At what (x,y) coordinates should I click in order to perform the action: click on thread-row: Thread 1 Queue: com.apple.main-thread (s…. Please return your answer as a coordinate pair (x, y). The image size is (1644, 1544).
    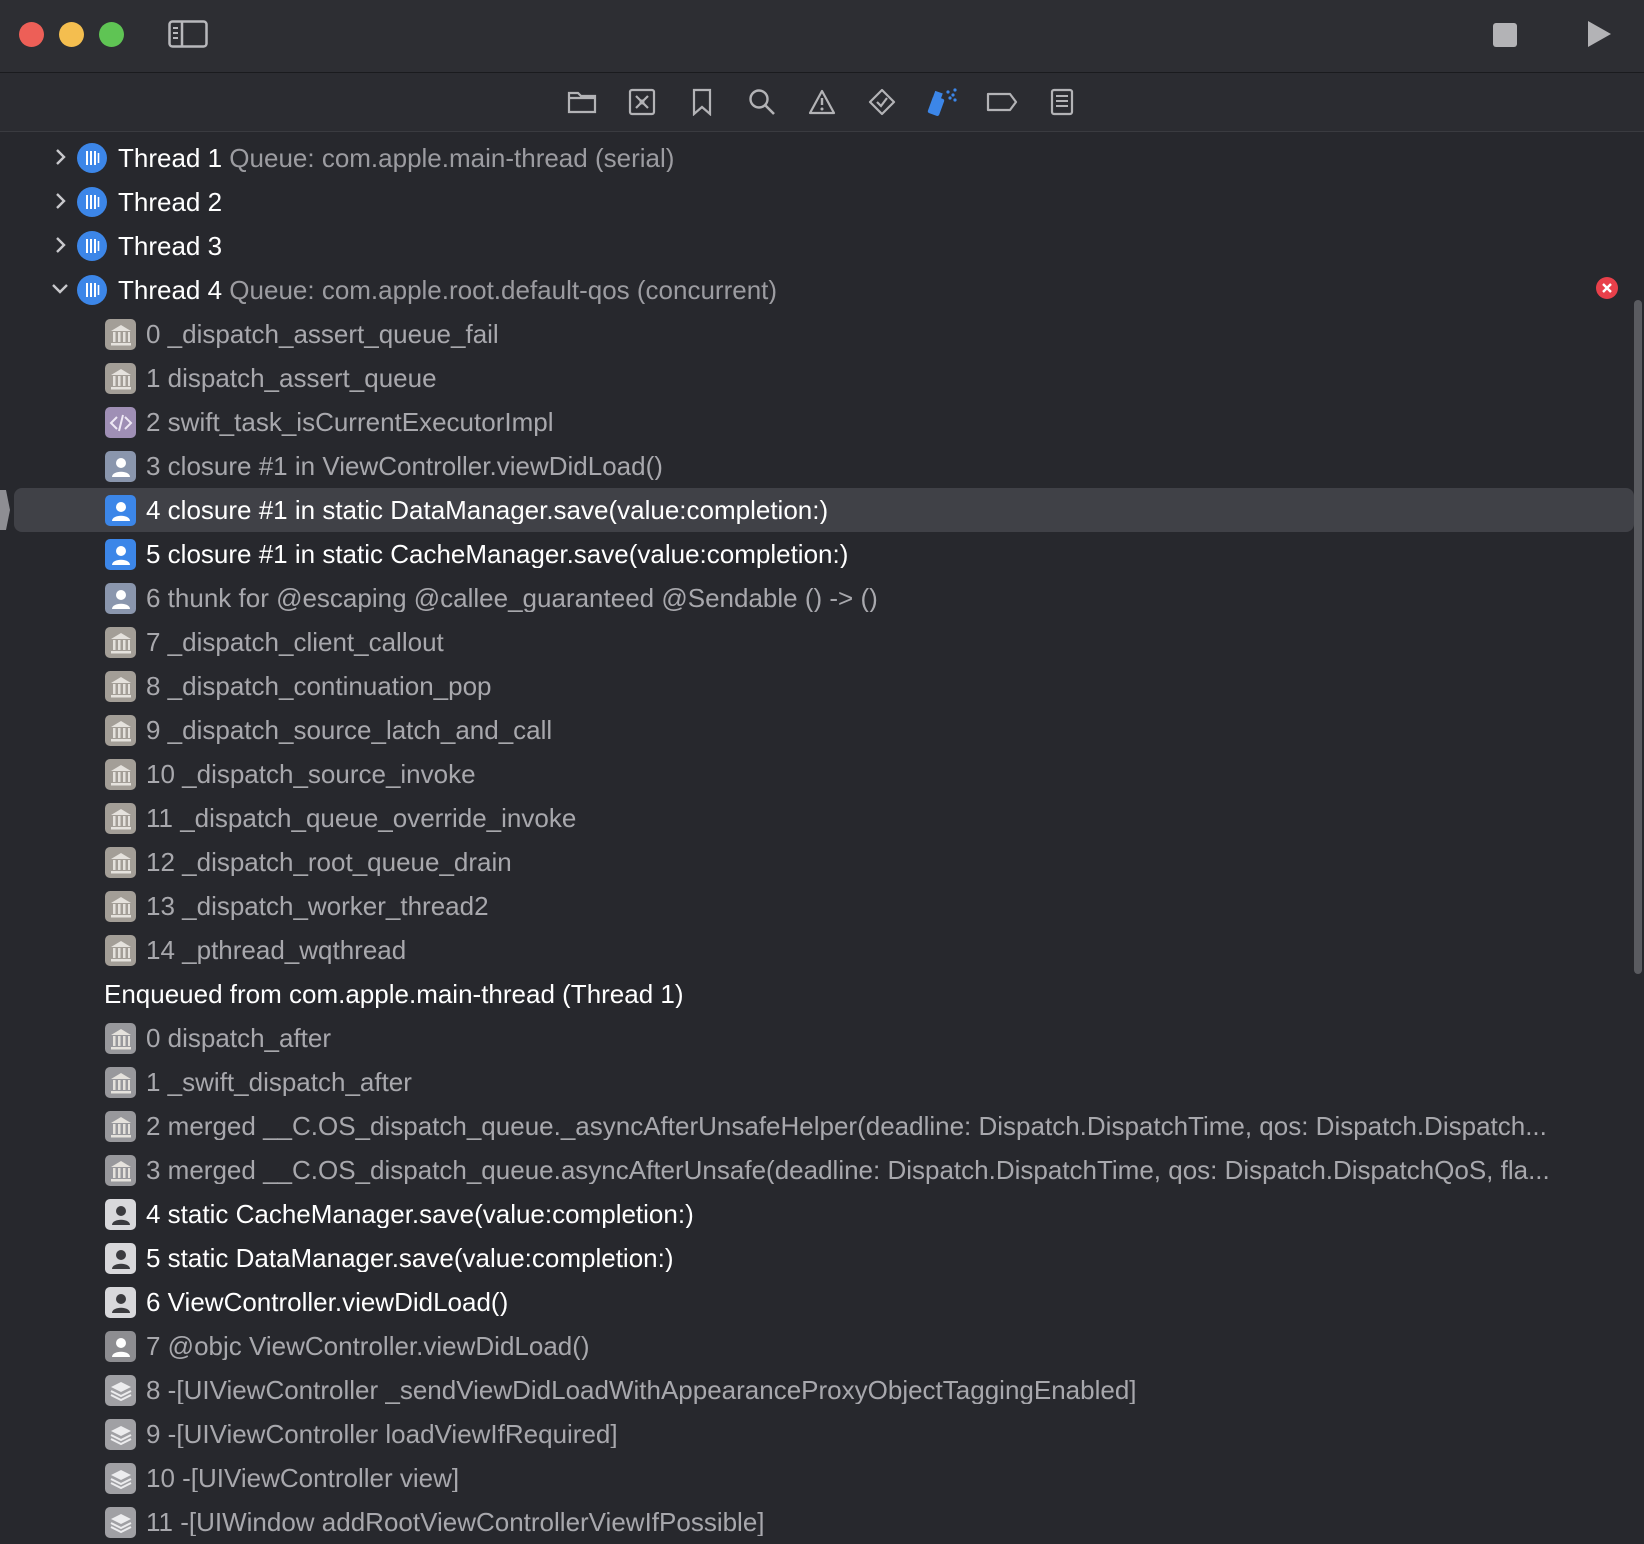
    Looking at the image, I should click on (822, 158).